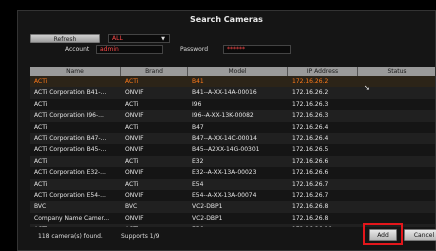 The height and width of the screenshot is (251, 436). I want to click on chevron-down-icon: ▼, so click(163, 39).